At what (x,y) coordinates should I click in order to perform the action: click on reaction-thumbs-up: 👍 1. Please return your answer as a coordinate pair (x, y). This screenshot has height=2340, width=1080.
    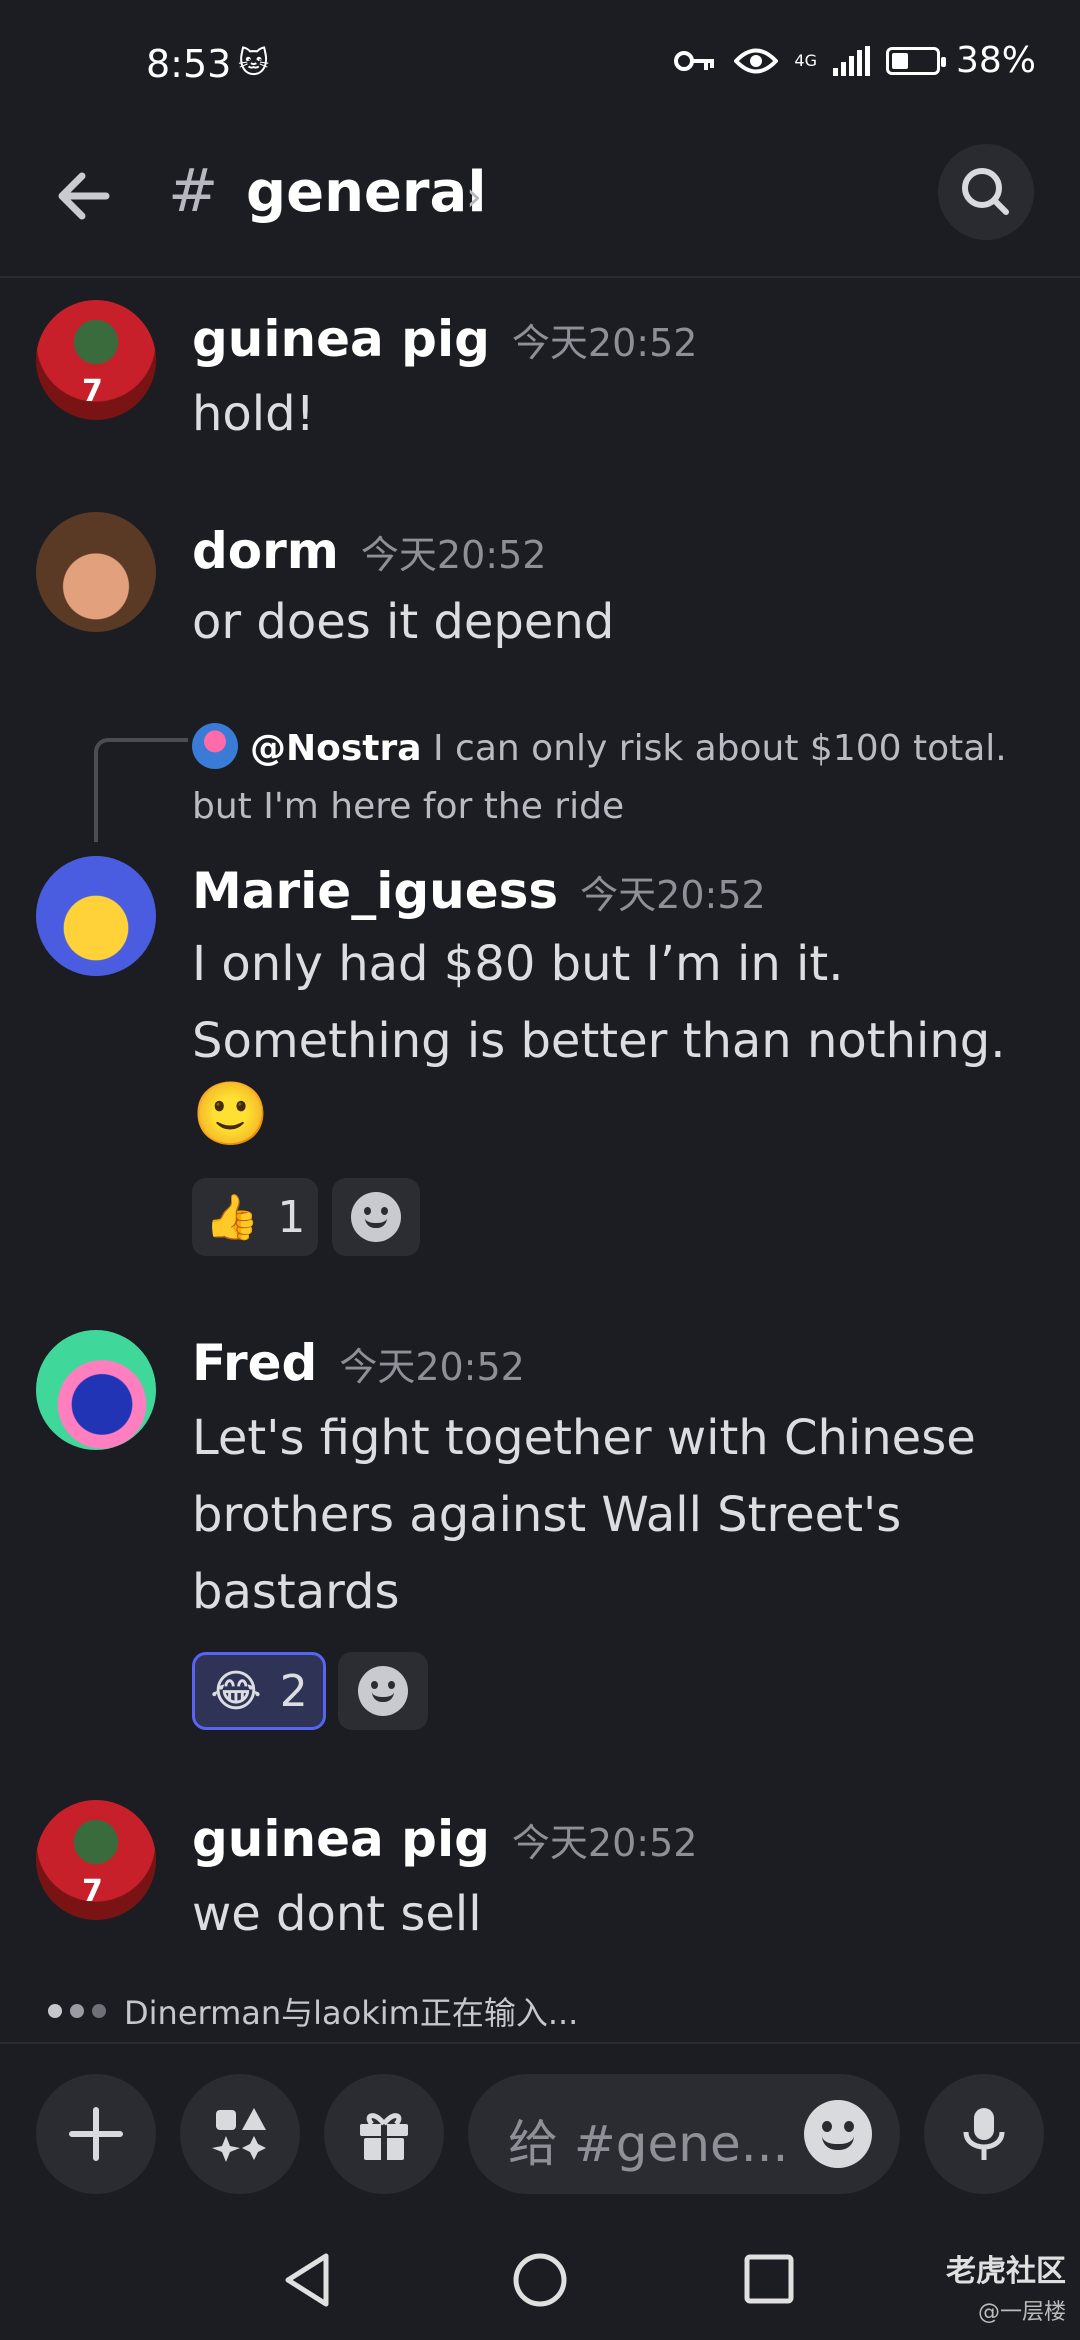
    Looking at the image, I should click on (255, 1217).